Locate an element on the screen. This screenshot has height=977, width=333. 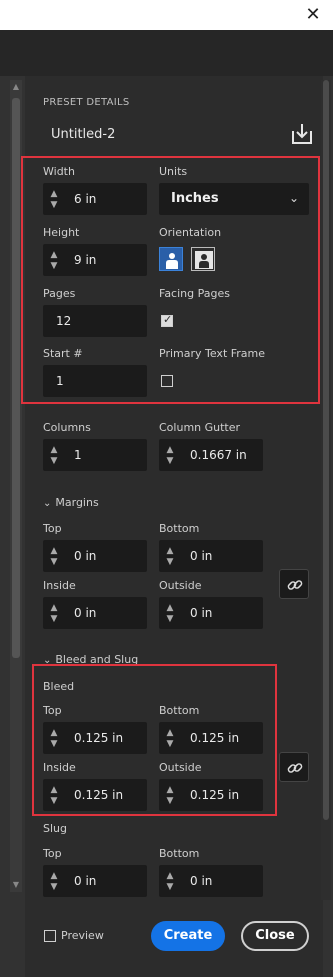
scroll-up-arrow-icon: ▲ is located at coordinates (16, 87).